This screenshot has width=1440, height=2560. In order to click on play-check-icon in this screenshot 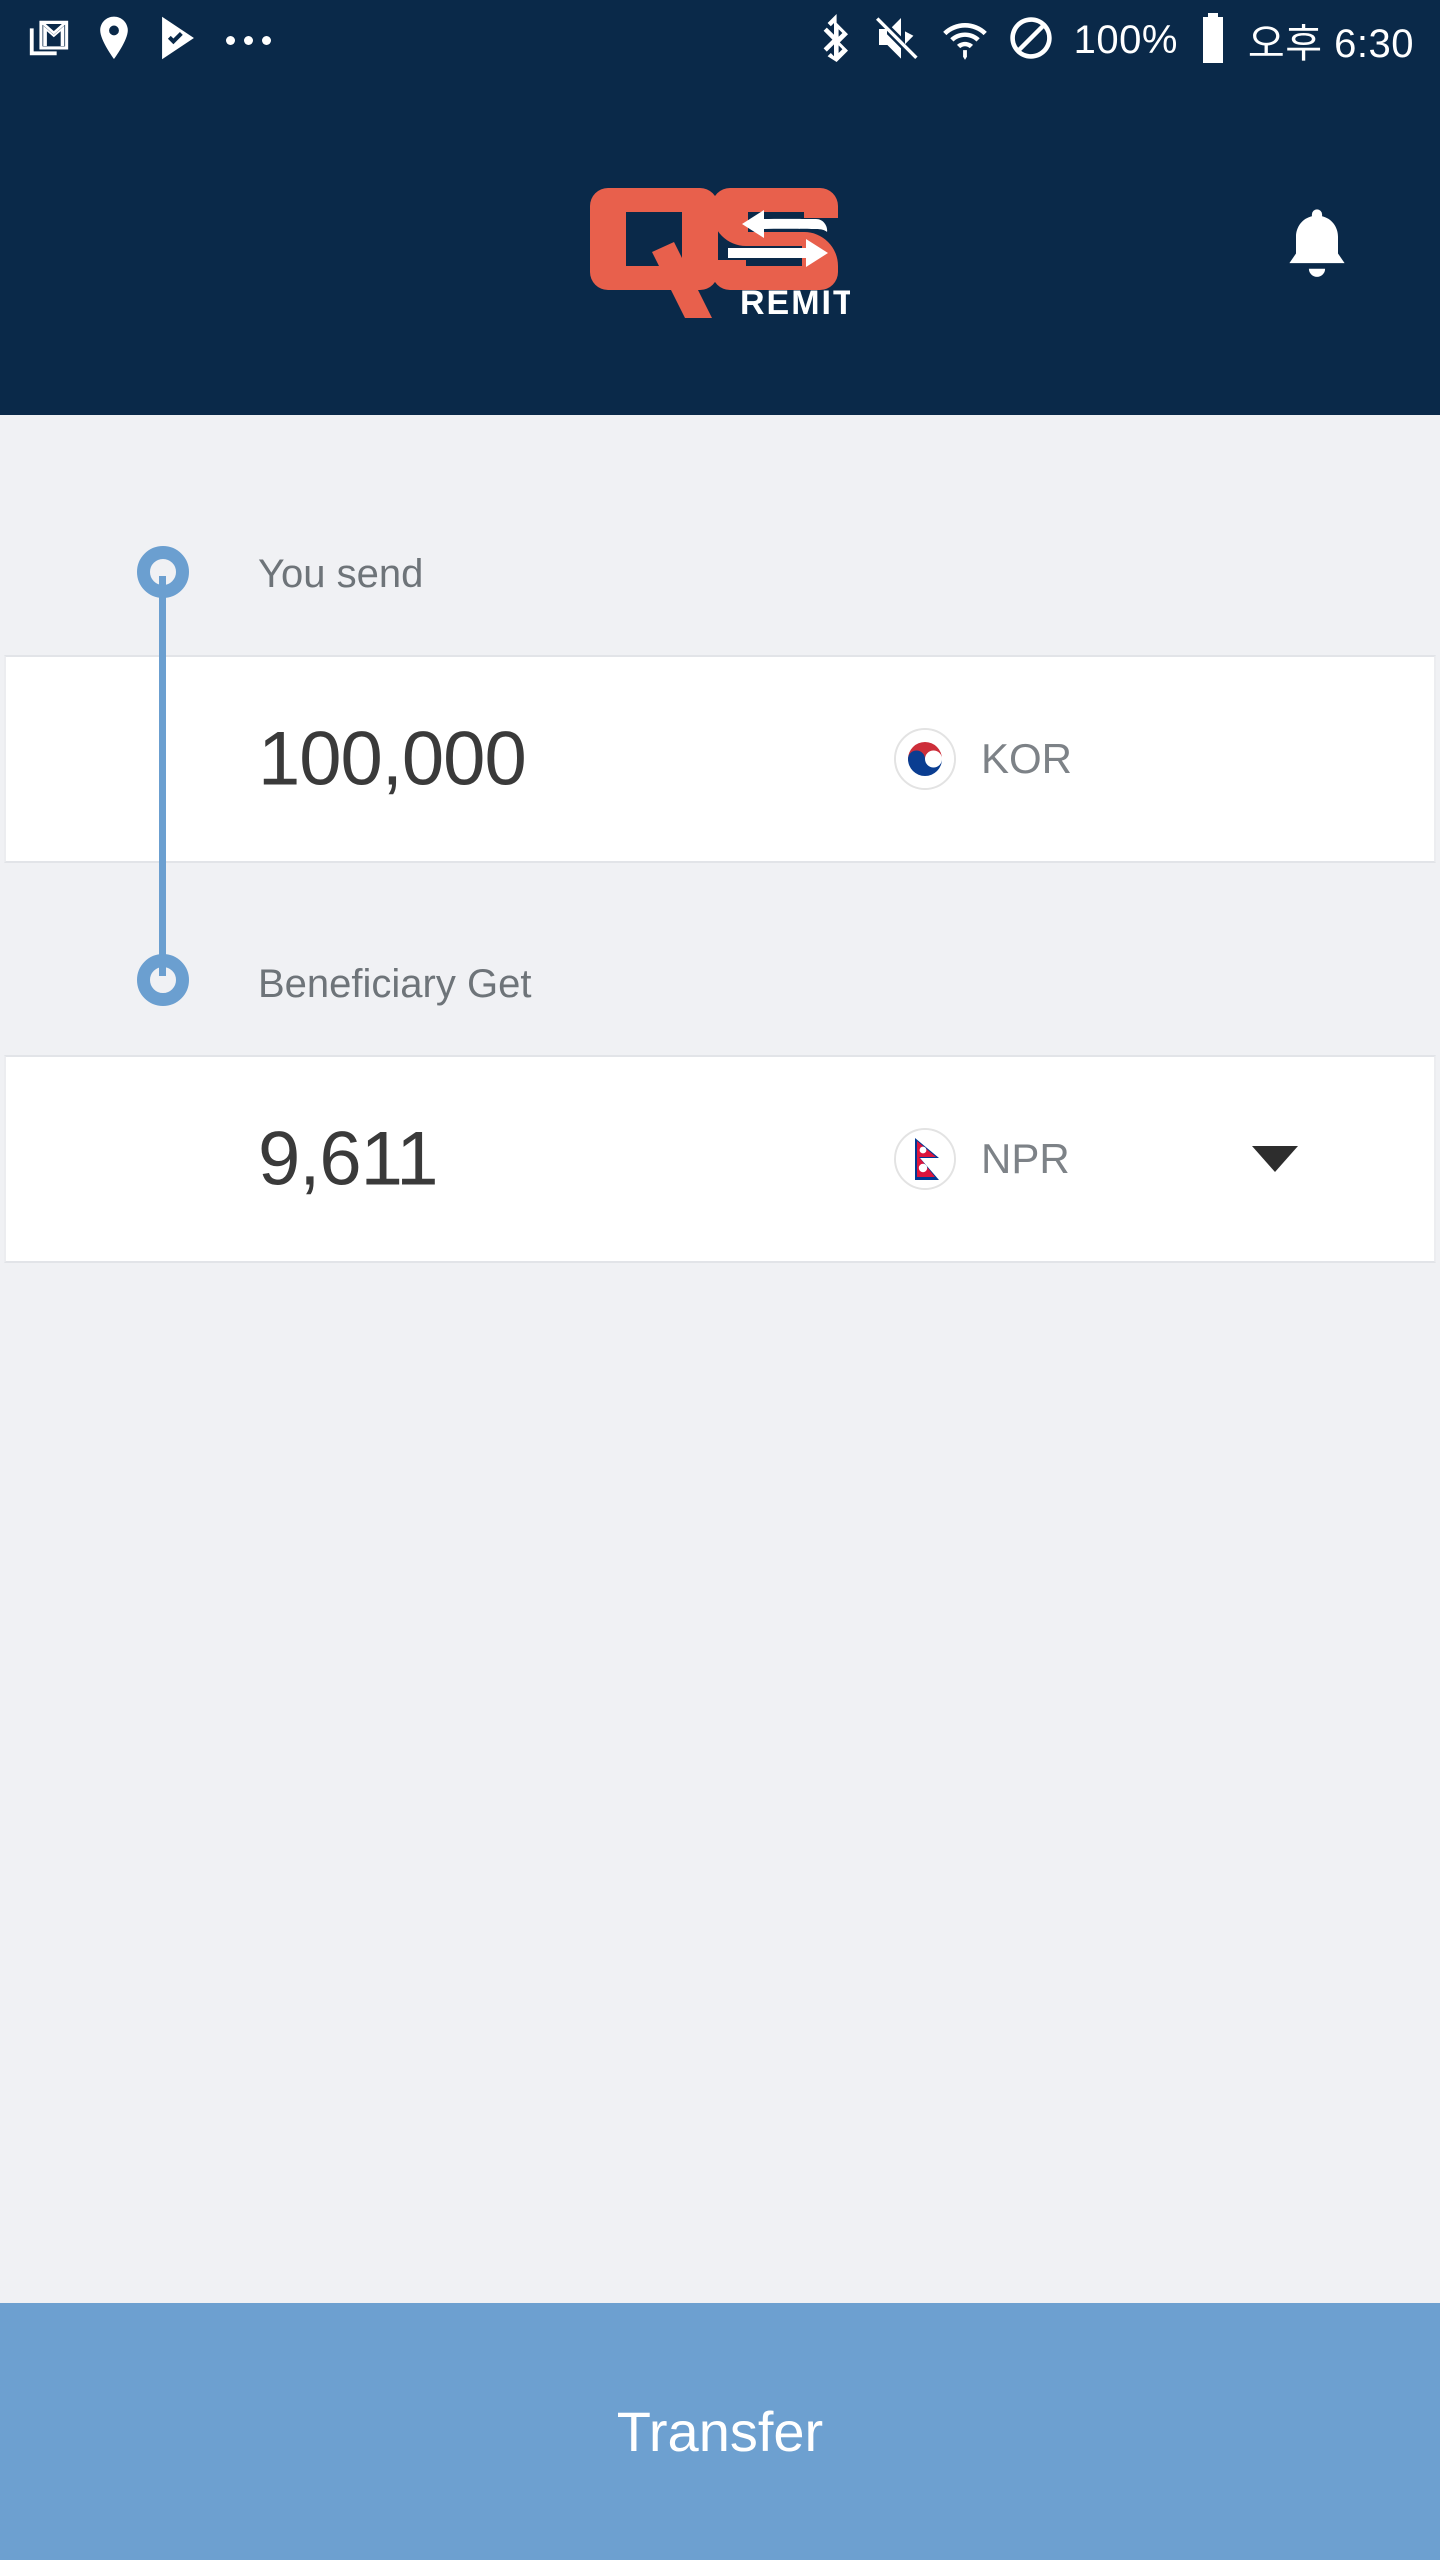, I will do `click(178, 40)`.